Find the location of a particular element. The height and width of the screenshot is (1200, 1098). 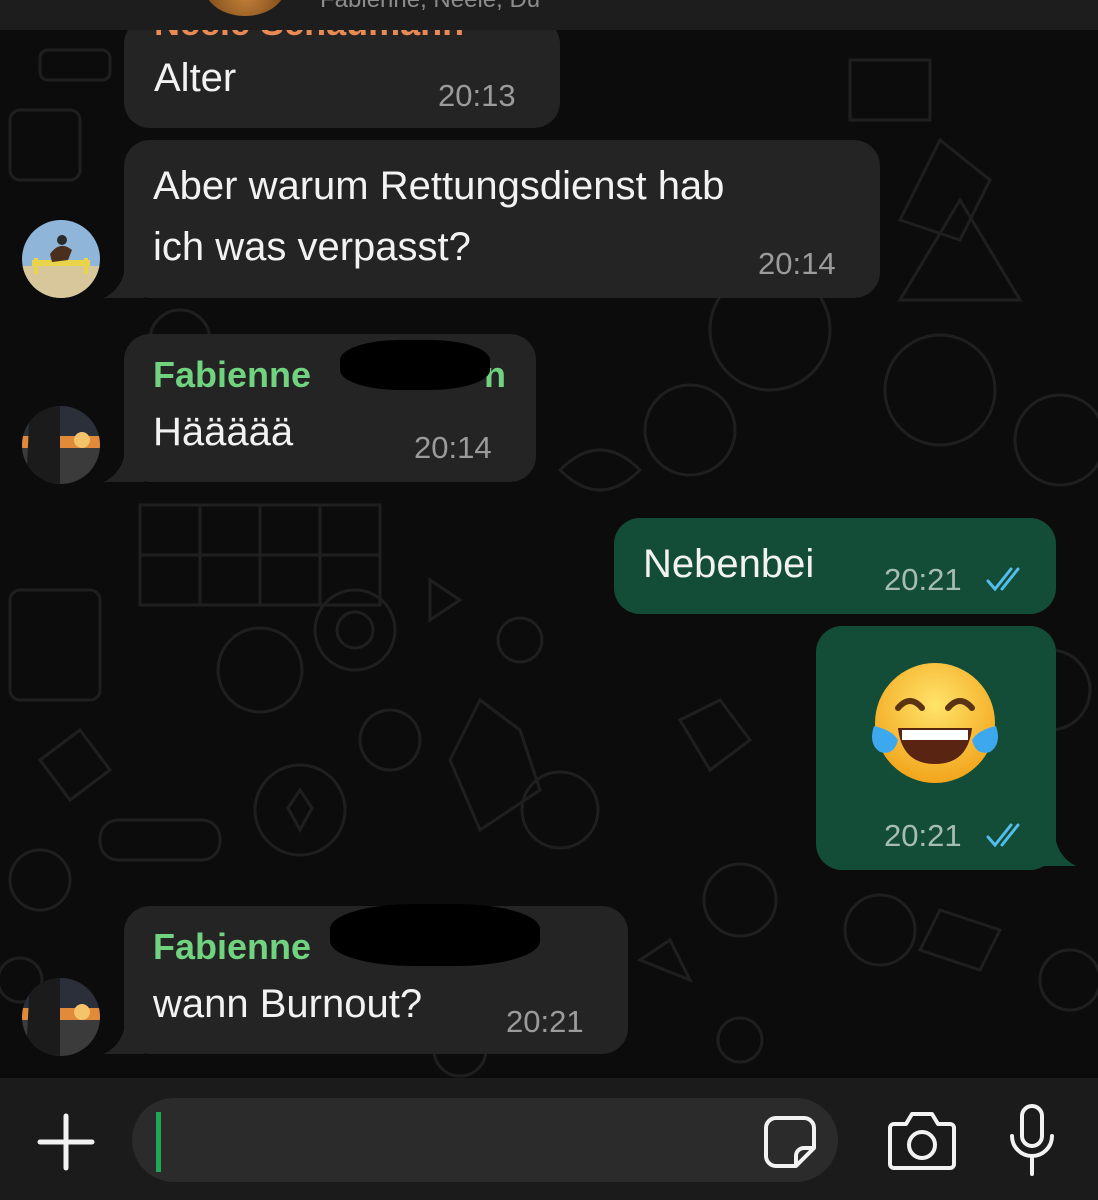

message-text-line: ich was verpasst? is located at coordinates (312, 247).